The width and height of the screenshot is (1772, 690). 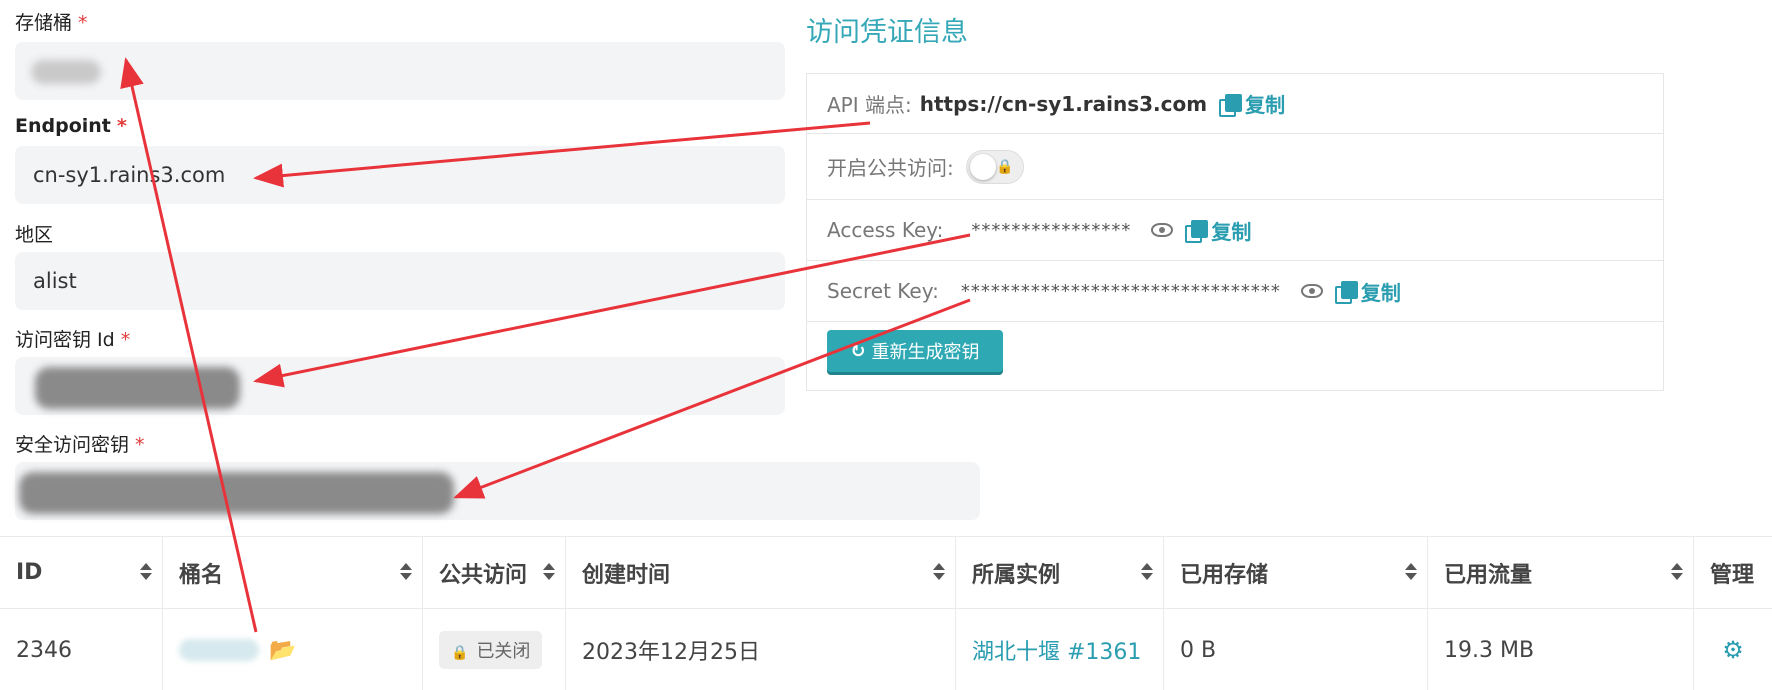 I want to click on cell-storage: 0 B, so click(x=1296, y=649).